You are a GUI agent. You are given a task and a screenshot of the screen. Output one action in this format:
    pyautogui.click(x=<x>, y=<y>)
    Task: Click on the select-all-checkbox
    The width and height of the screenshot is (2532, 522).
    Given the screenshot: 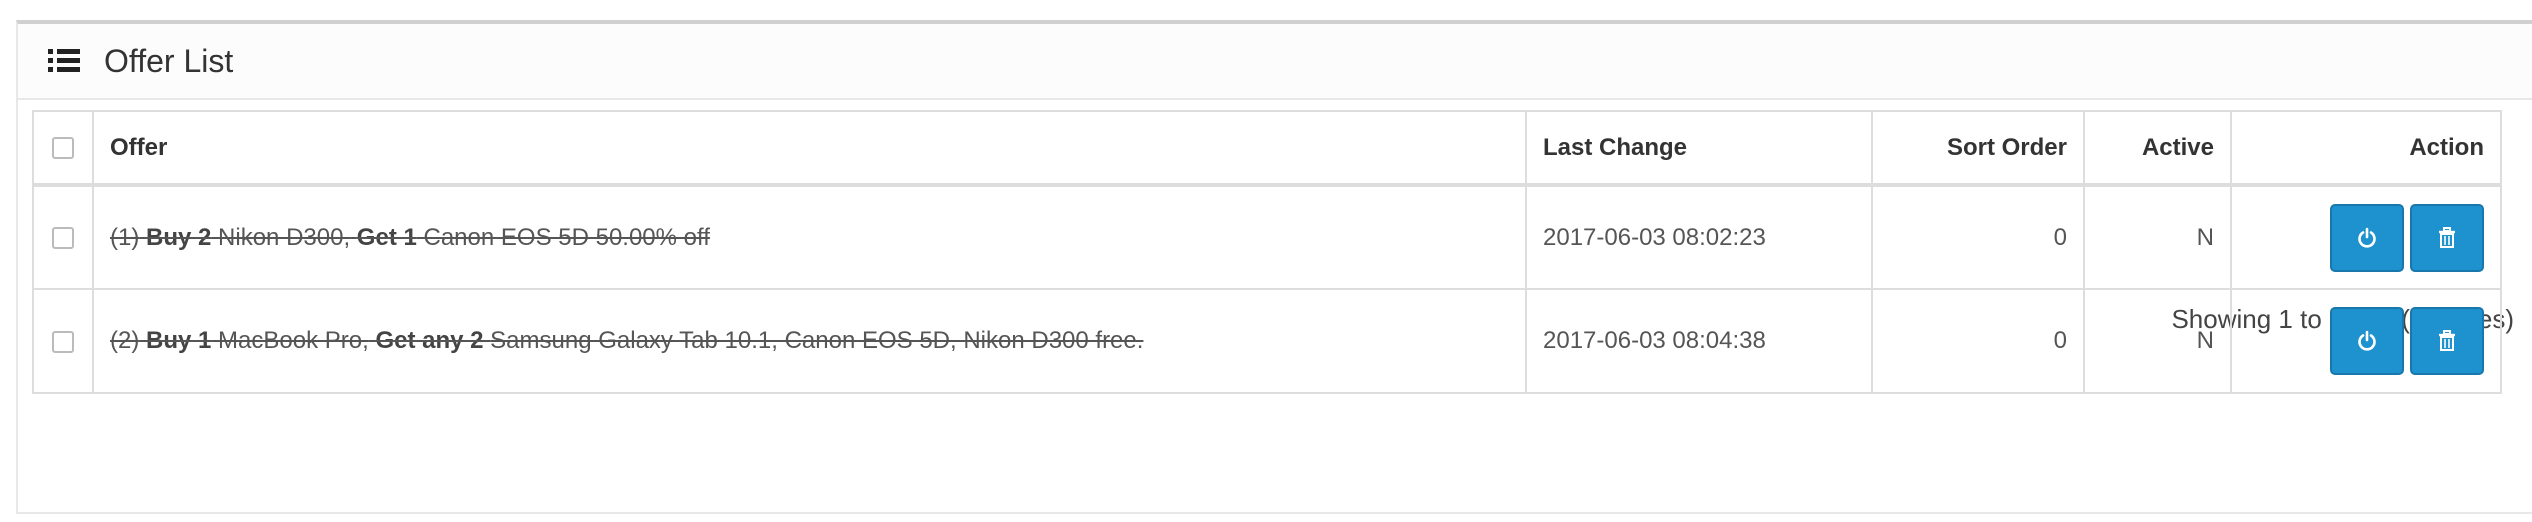 What is the action you would take?
    pyautogui.click(x=63, y=148)
    